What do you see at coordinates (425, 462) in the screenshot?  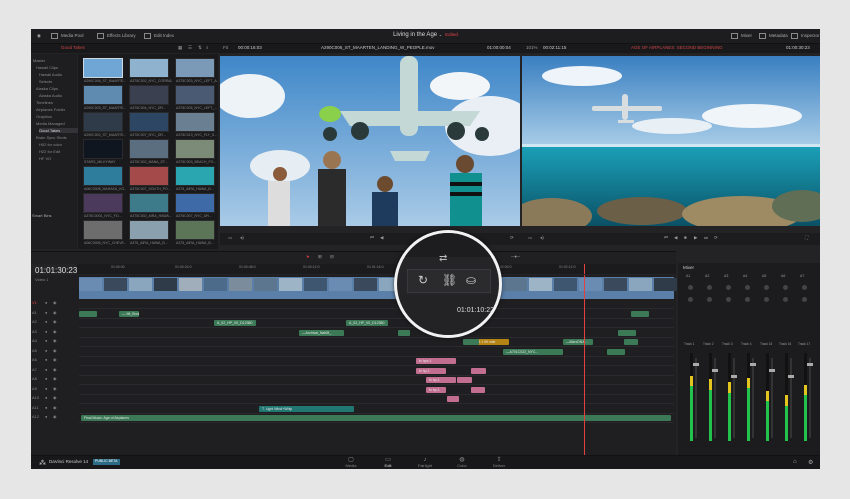 I see `page-tab-fairlight: ♪ Fairlight` at bounding box center [425, 462].